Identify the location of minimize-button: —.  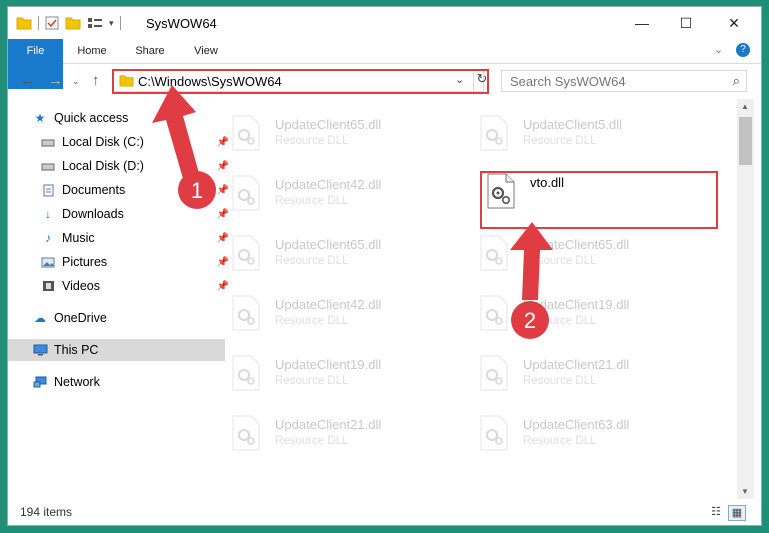
(642, 23).